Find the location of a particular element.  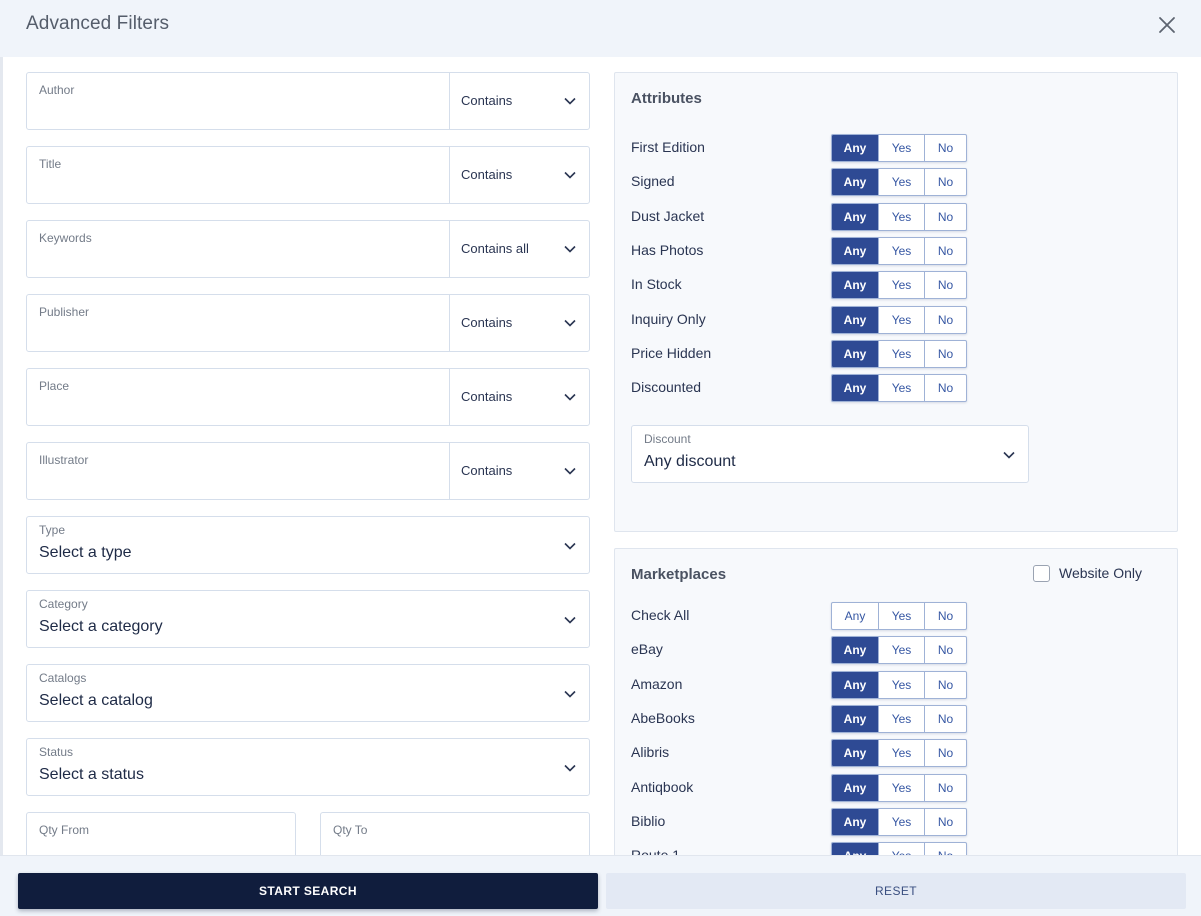

keywords-input: Keywords is located at coordinates (238, 249).